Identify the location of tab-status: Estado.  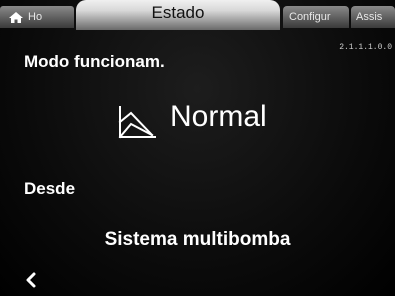
(178, 15).